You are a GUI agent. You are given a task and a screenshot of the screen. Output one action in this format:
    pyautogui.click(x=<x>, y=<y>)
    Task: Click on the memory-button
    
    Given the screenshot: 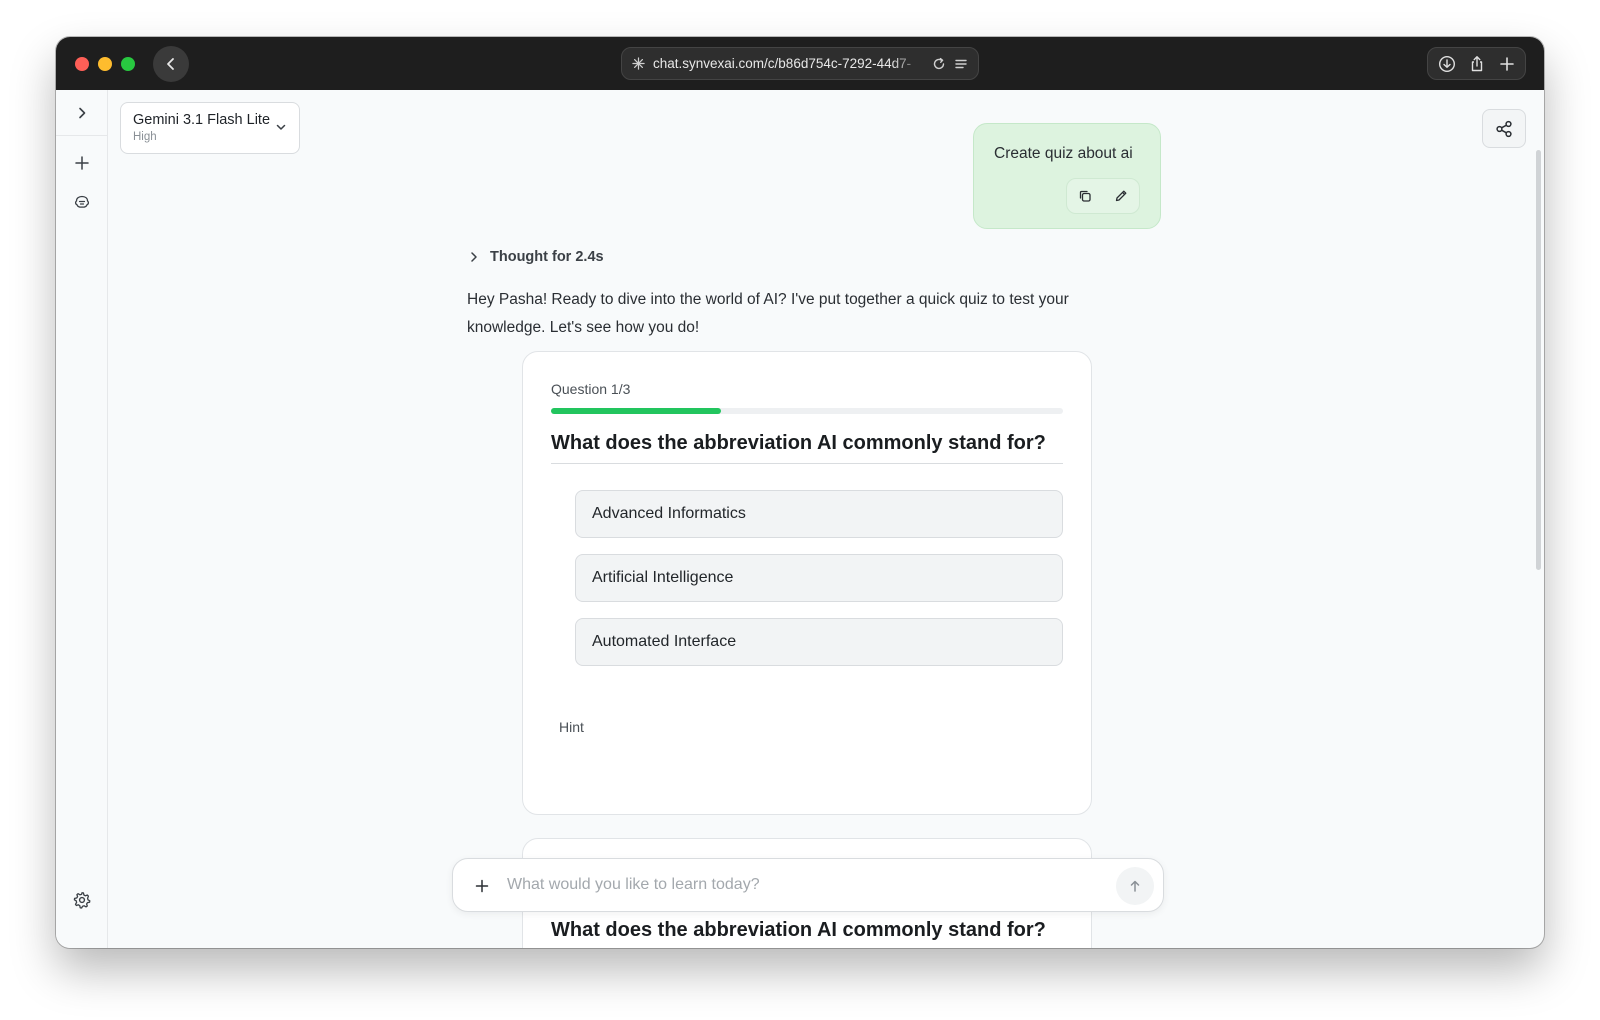 What is the action you would take?
    pyautogui.click(x=82, y=202)
    